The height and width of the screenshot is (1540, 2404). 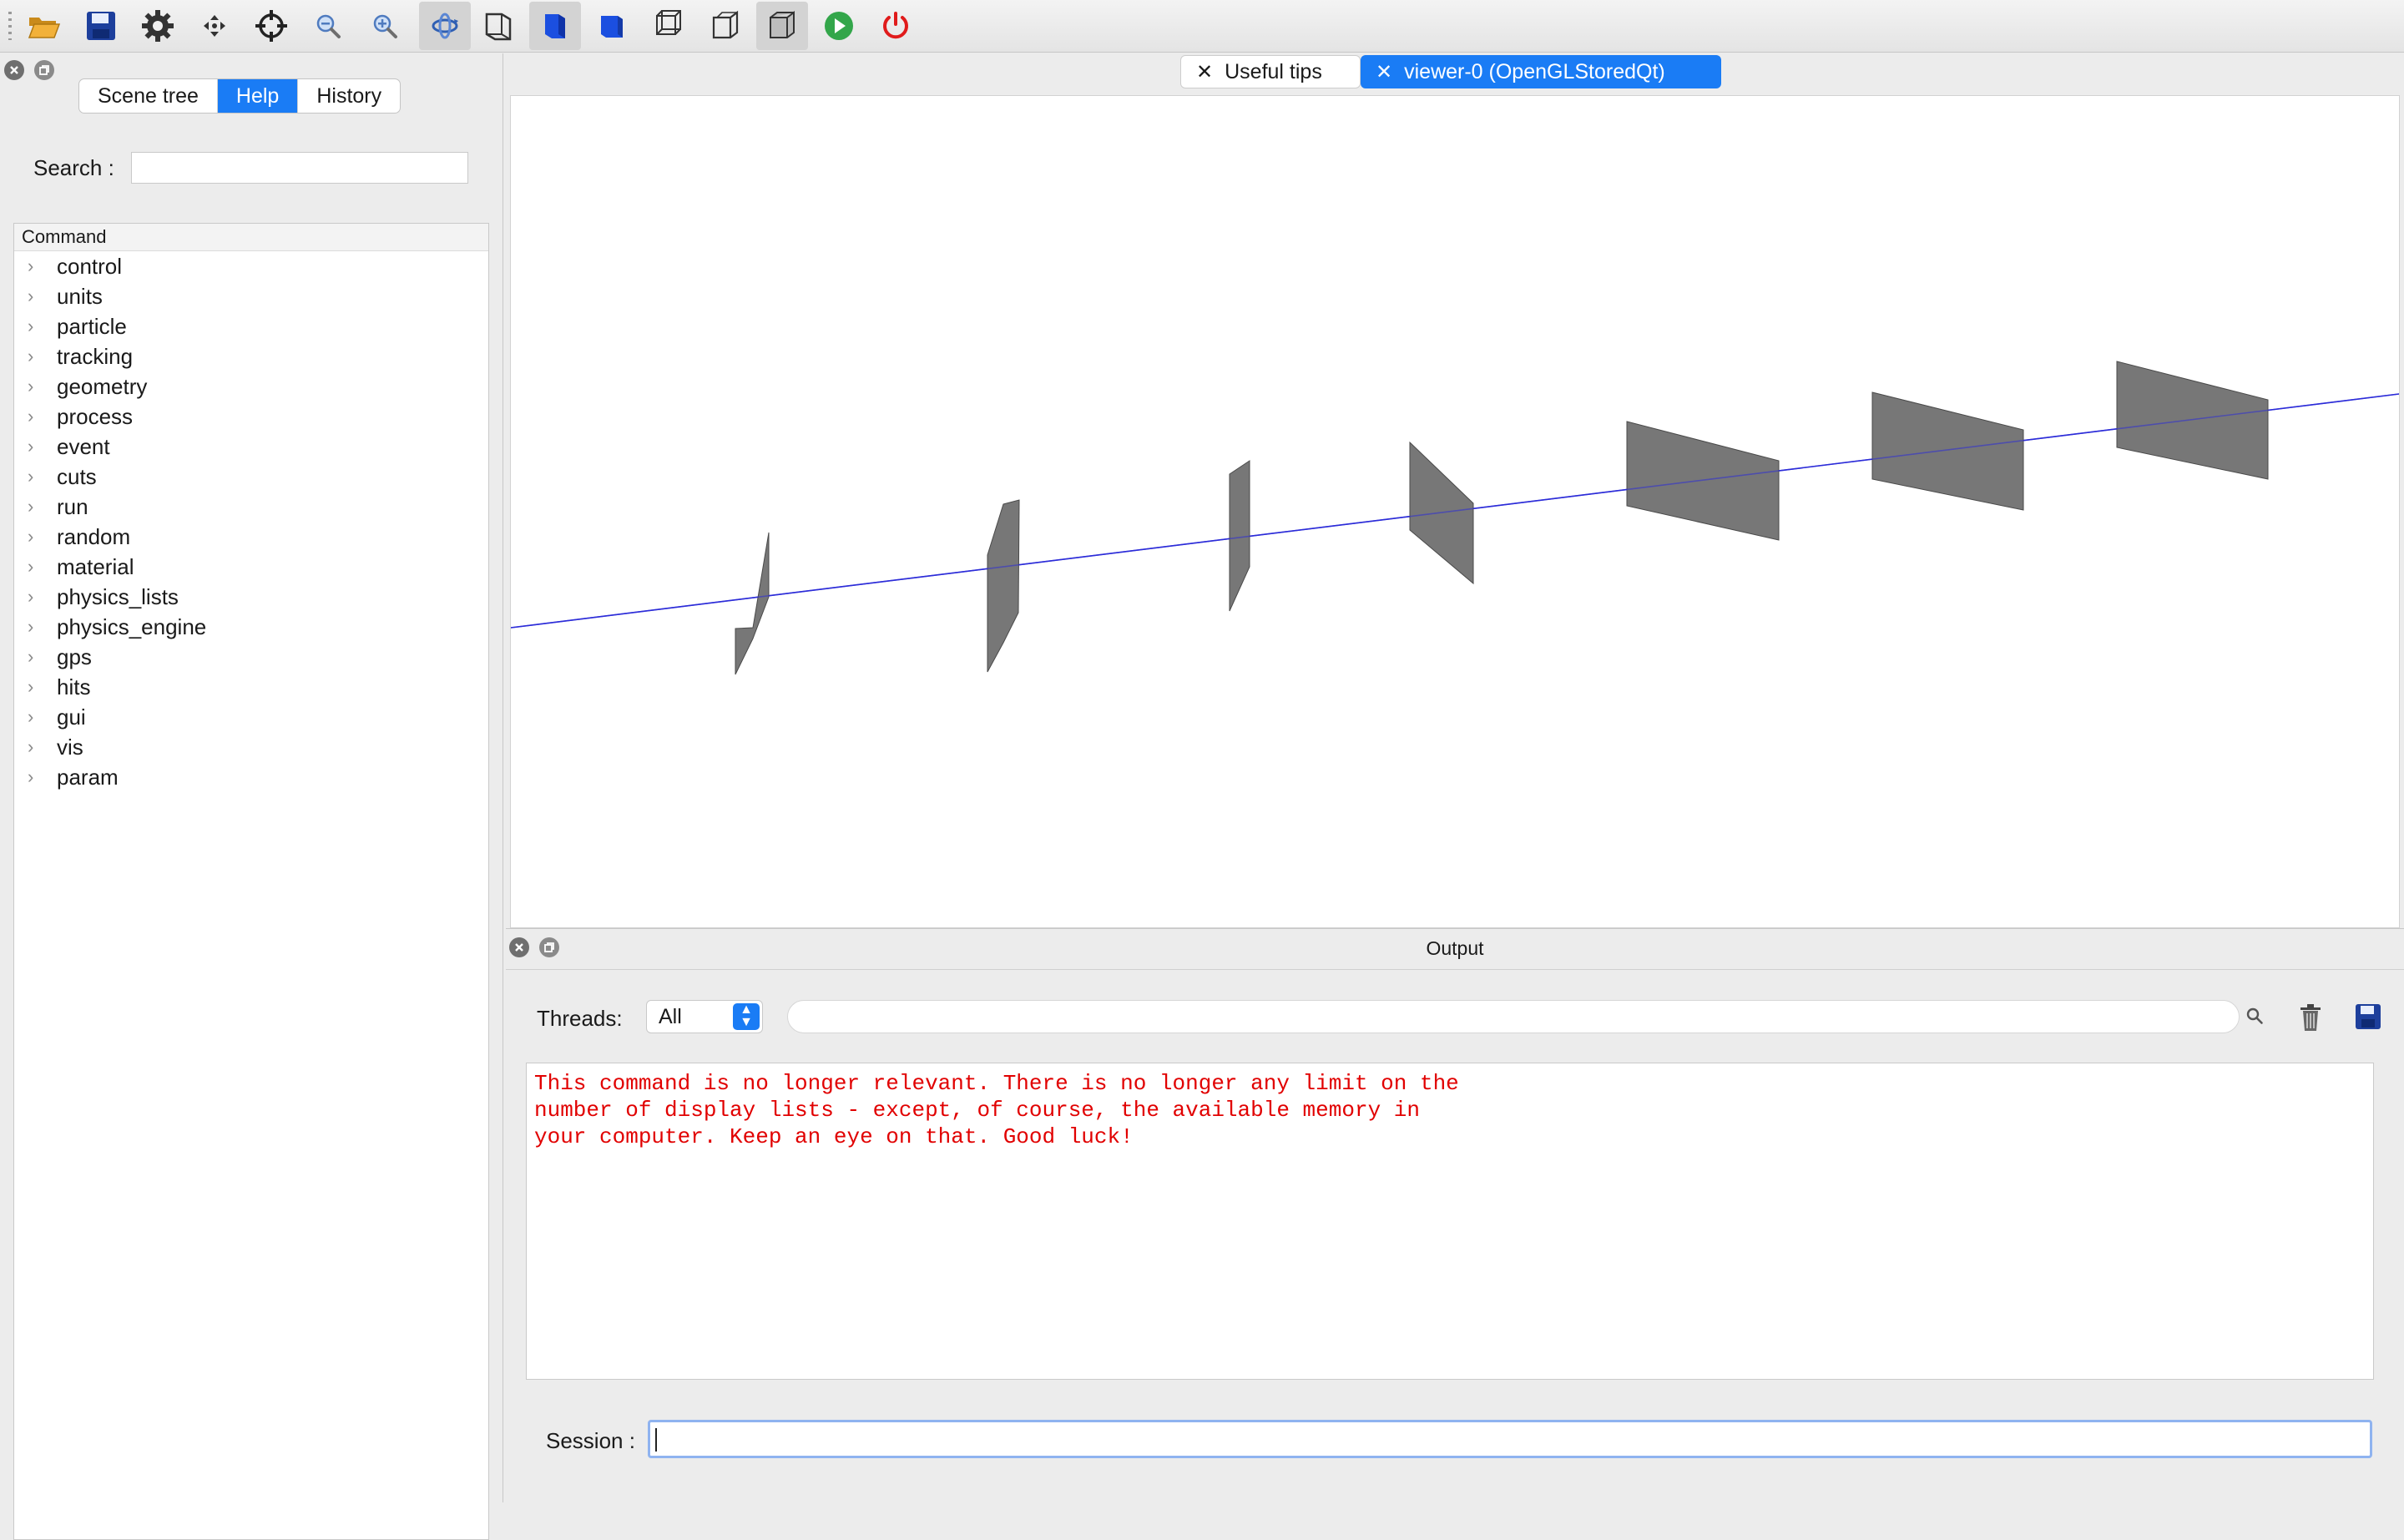 What do you see at coordinates (1455, 969) in the screenshot?
I see `divider` at bounding box center [1455, 969].